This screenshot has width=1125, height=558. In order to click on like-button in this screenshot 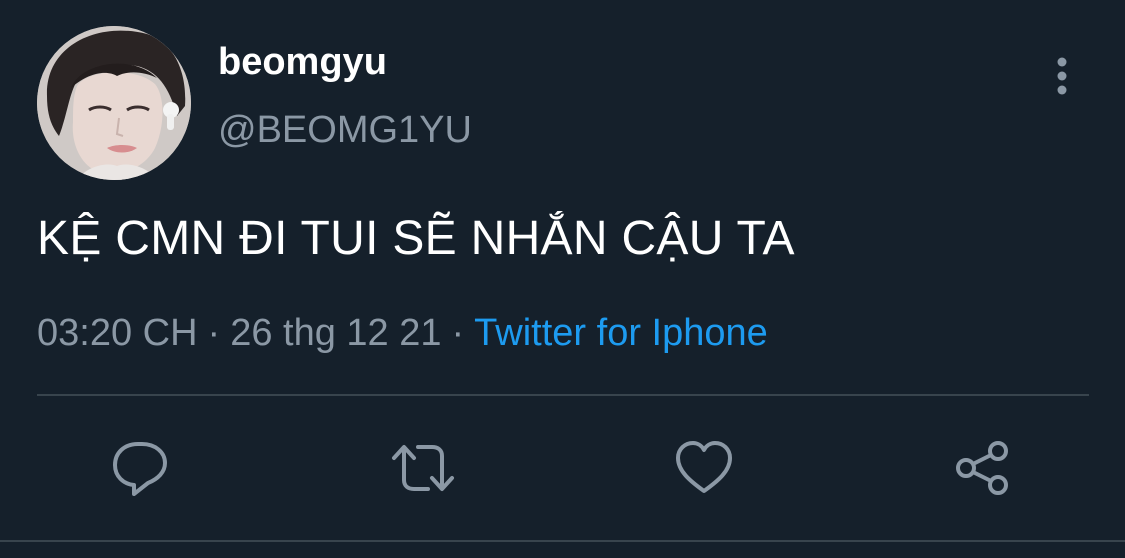, I will do `click(704, 468)`.